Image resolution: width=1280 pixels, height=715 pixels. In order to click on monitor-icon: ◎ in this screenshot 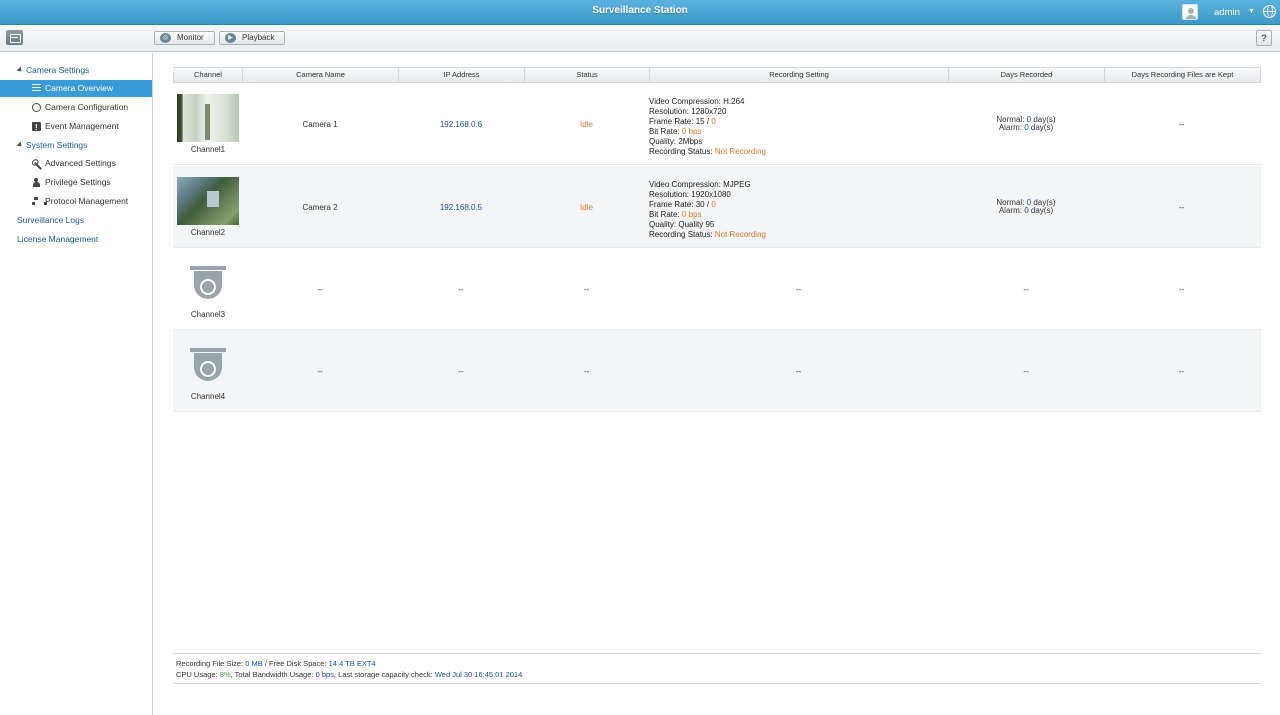, I will do `click(165, 38)`.